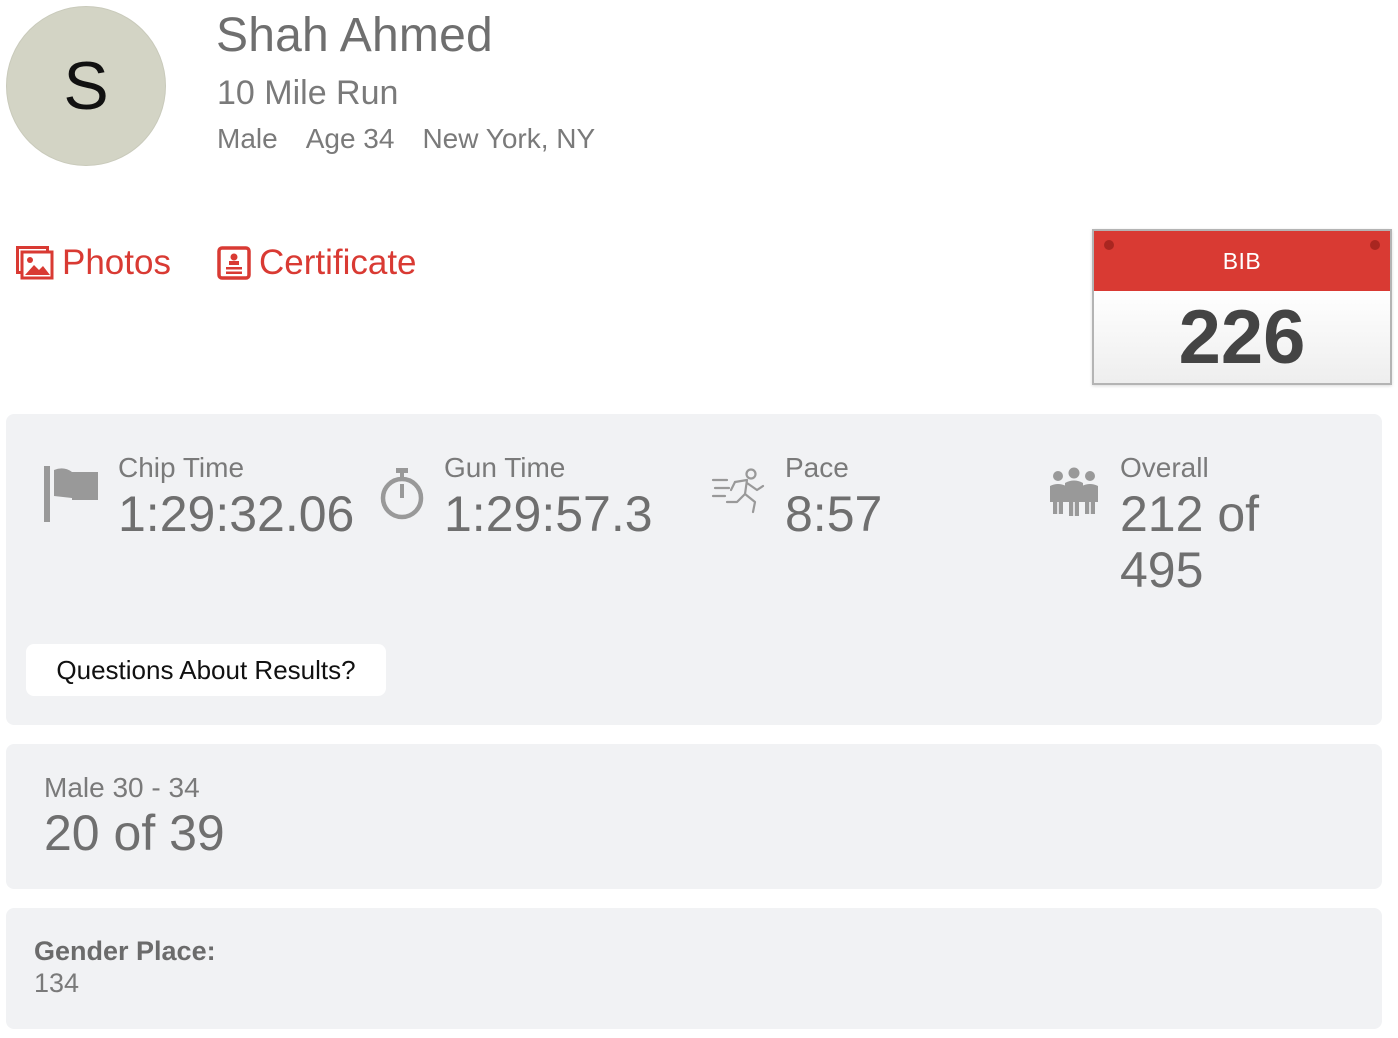  I want to click on division-panel: Male 30 - 34 20 of 39, so click(694, 816).